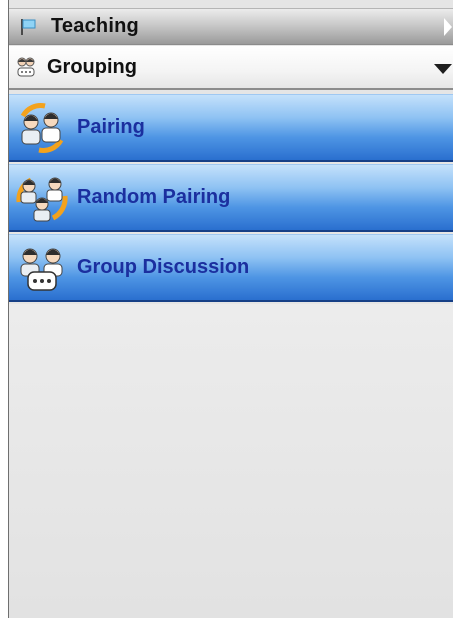 This screenshot has width=453, height=618. What do you see at coordinates (231, 68) in the screenshot?
I see `grouping-subheader: Grouping` at bounding box center [231, 68].